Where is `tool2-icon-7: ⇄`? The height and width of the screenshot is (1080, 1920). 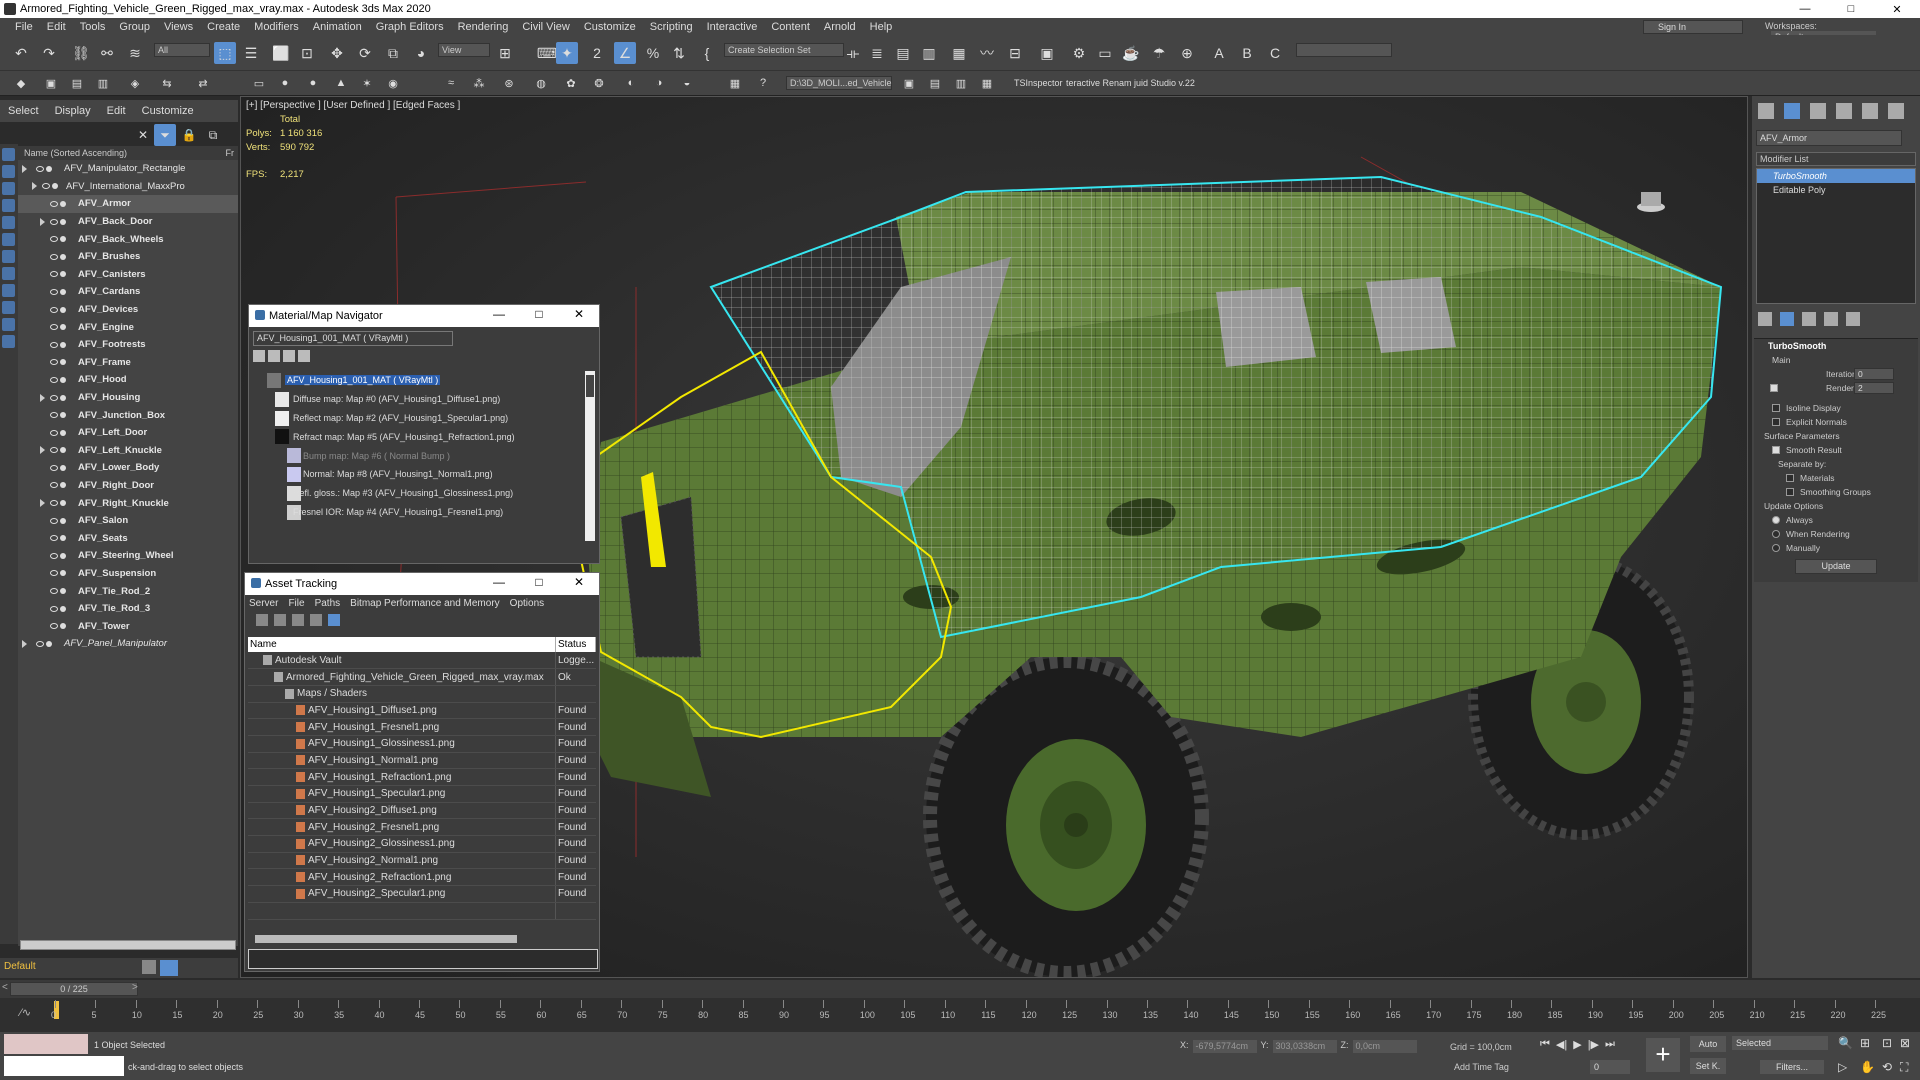
tool2-icon-7: ⇄ is located at coordinates (203, 83).